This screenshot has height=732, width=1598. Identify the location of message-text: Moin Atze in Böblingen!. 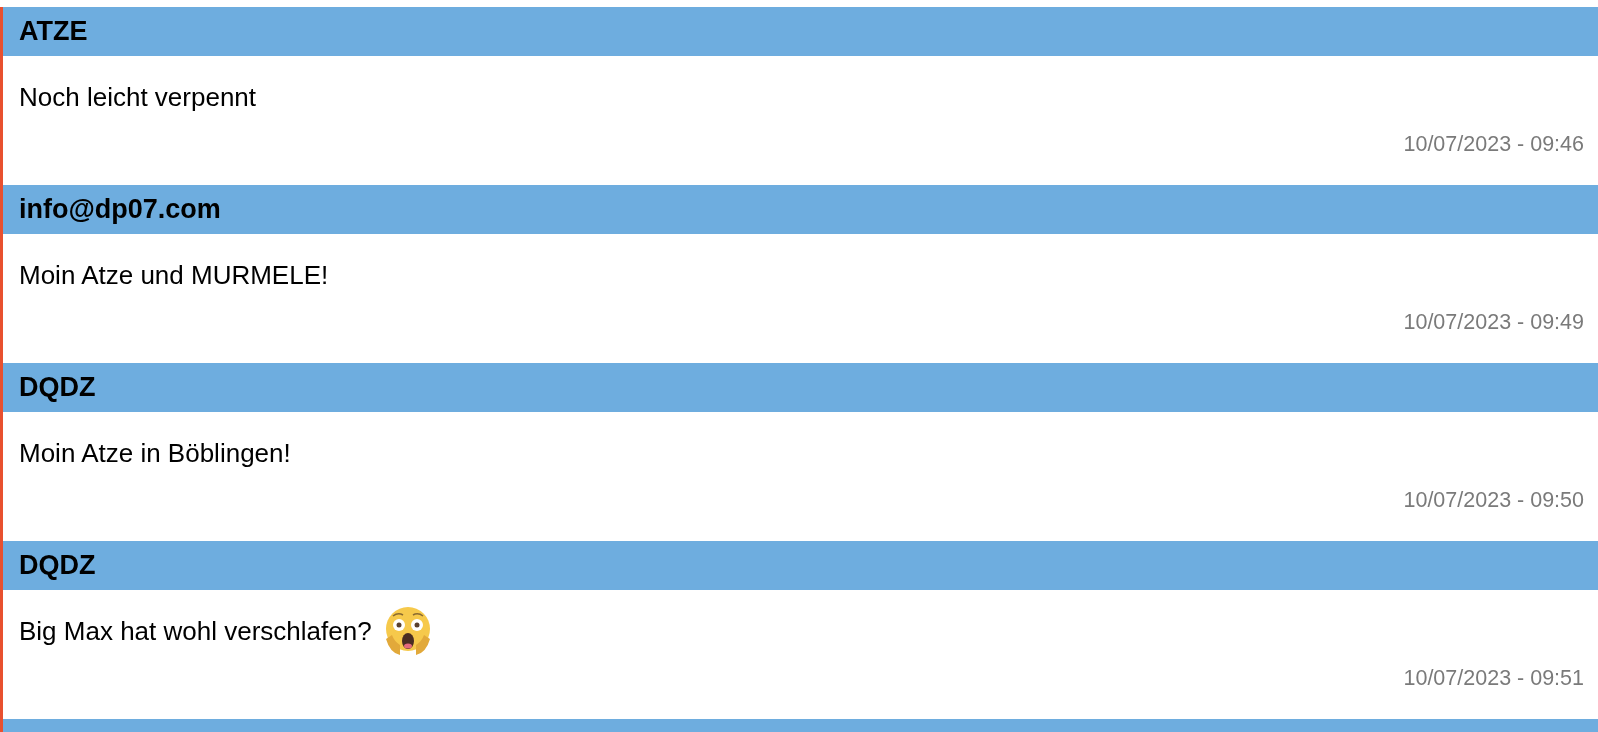
(155, 453).